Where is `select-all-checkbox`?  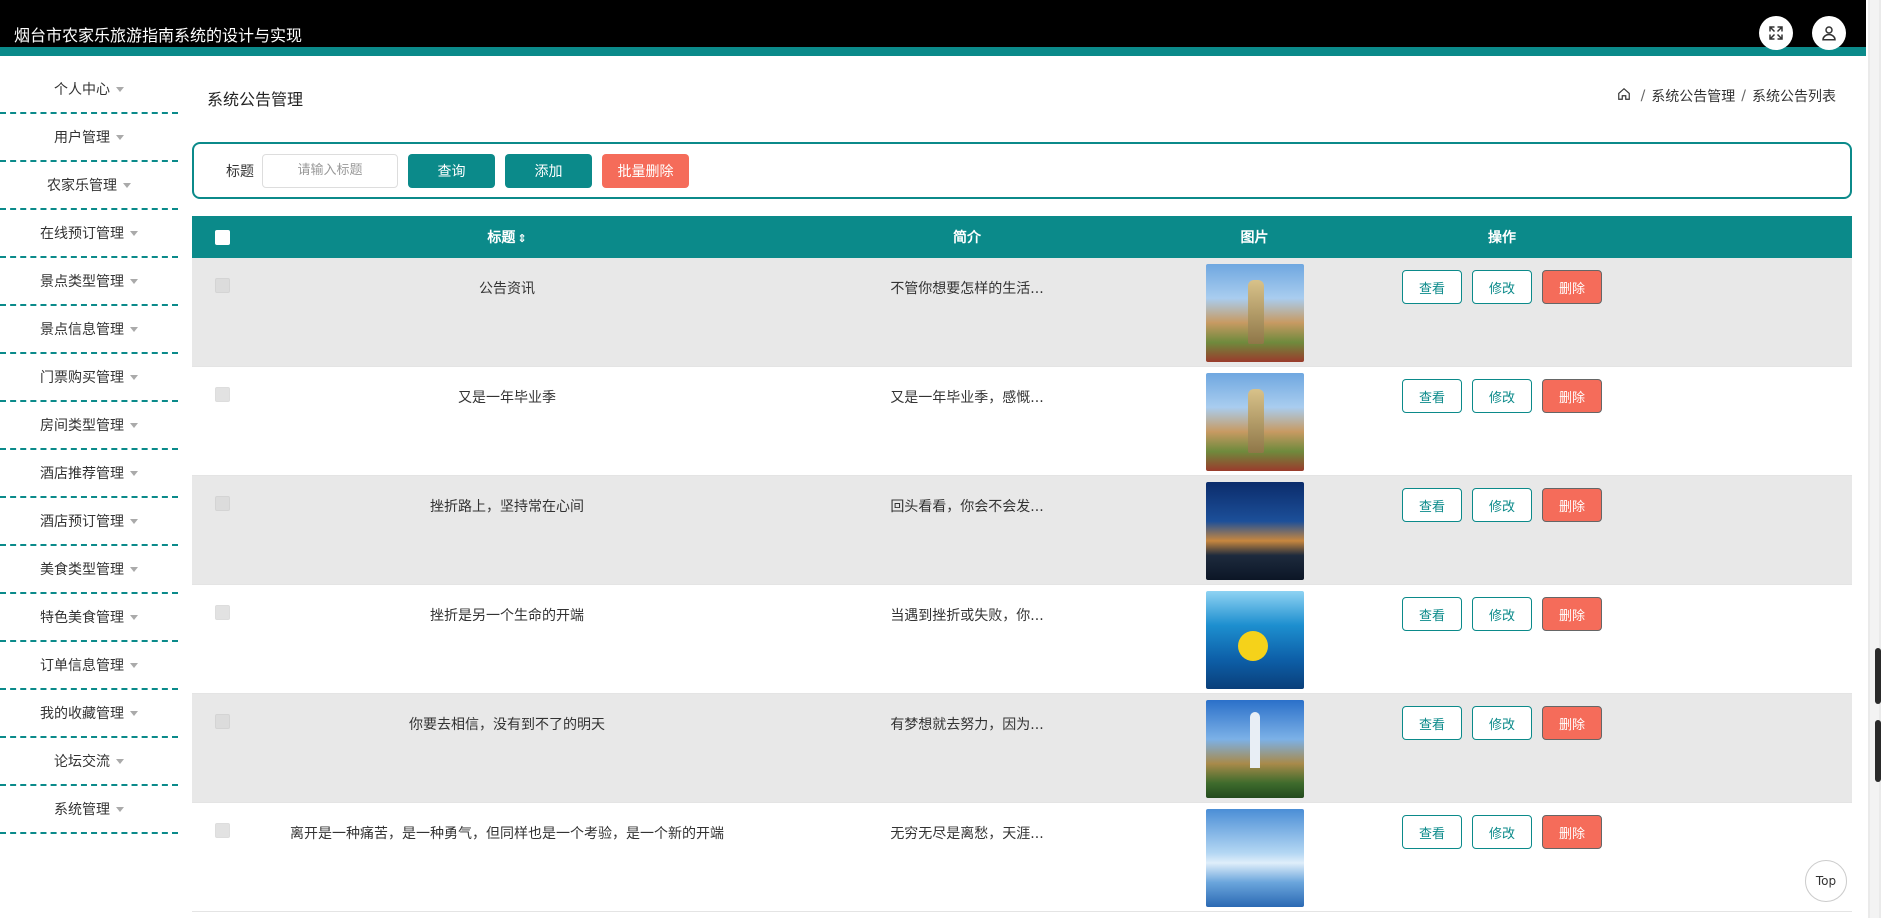
select-all-checkbox is located at coordinates (222, 237).